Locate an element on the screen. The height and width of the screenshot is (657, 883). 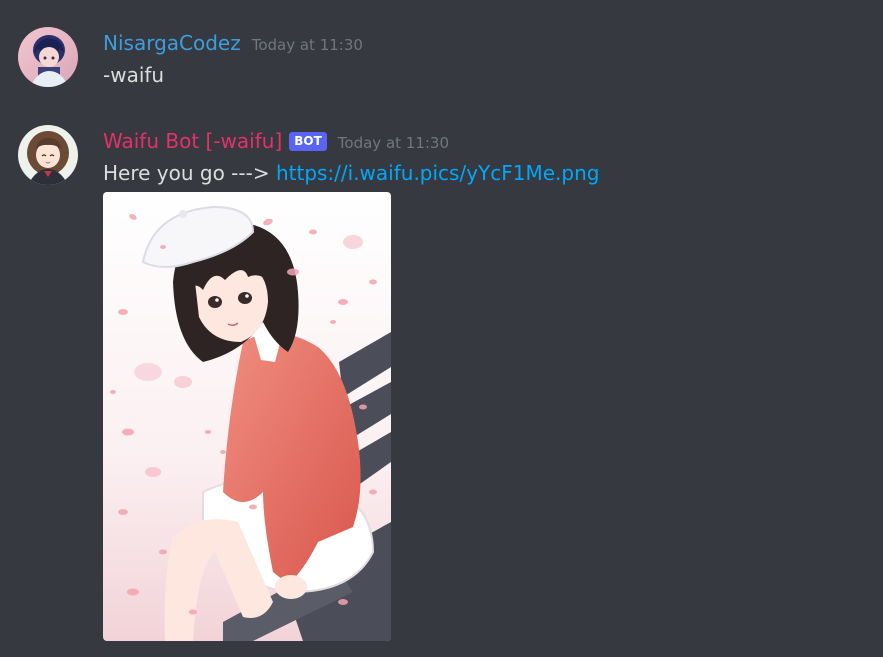
message-text: Here you go ---> is located at coordinates (186, 173).